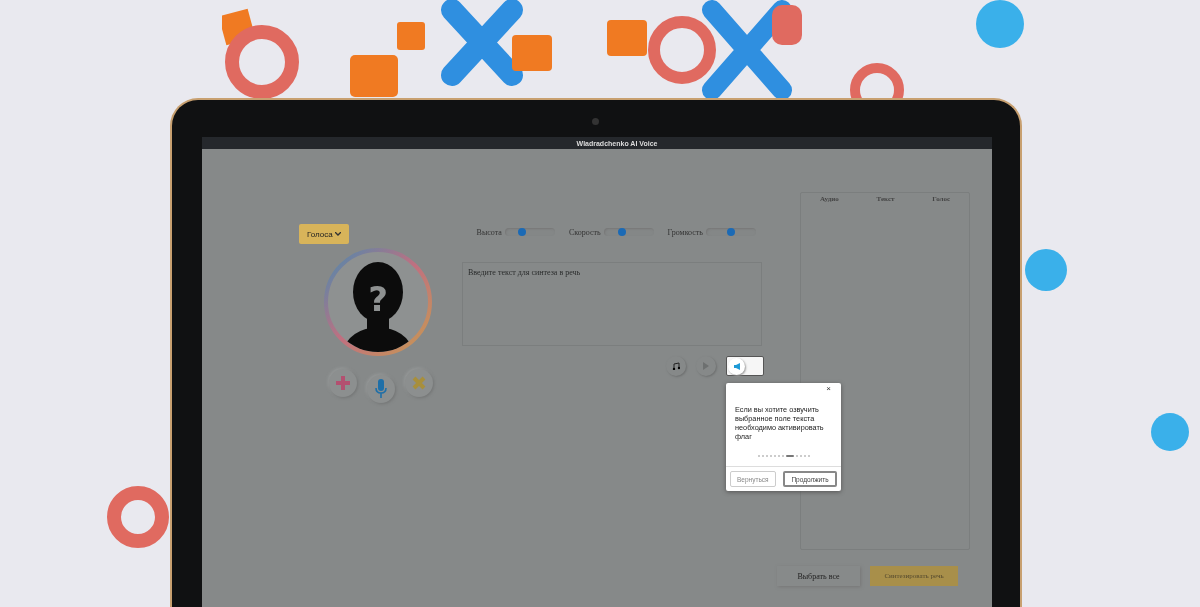 The image size is (1200, 607). I want to click on chevron-down-icon, so click(337, 234).